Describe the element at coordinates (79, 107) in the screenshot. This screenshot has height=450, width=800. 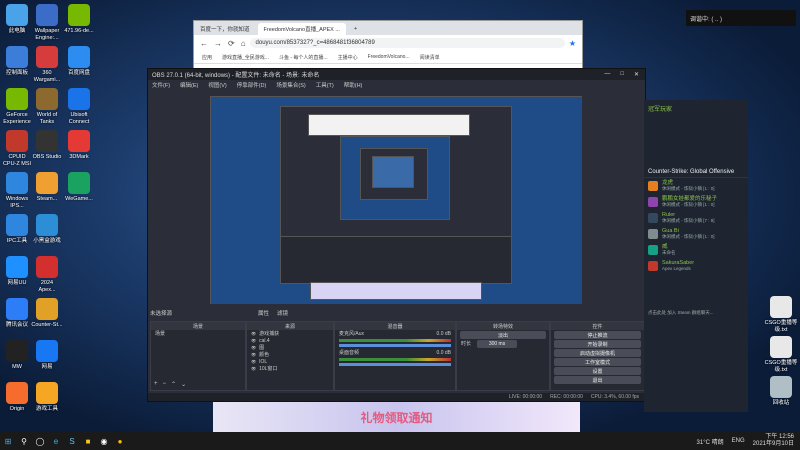
I see `desktop-shortcut: Ubisoft Connect` at that location.